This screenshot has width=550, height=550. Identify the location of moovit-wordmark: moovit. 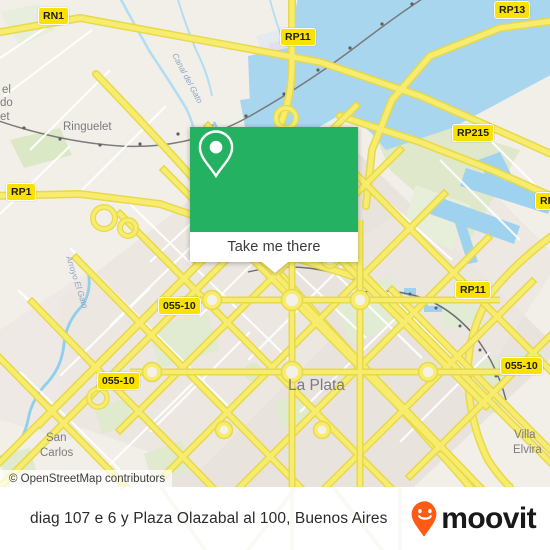
(488, 518).